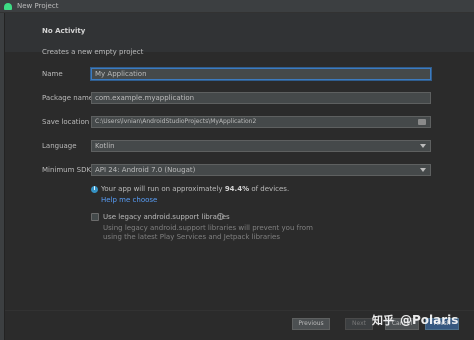  I want to click on android-studio-icon, so click(8, 6).